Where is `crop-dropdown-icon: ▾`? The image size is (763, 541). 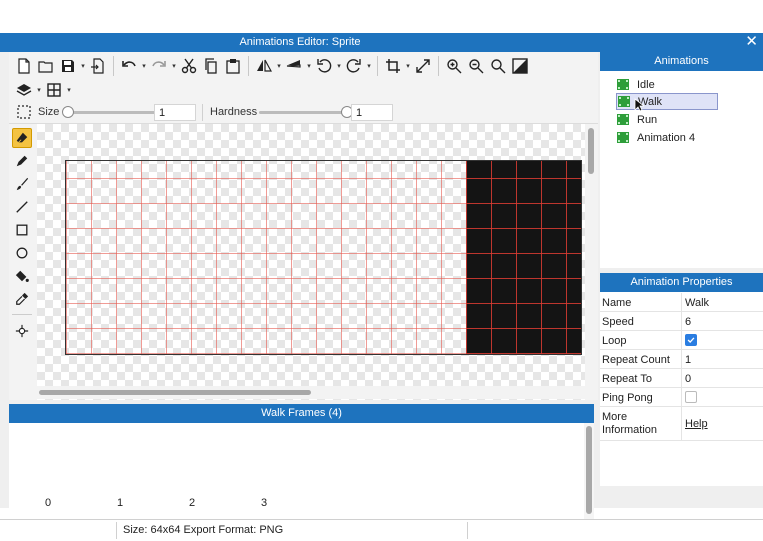 crop-dropdown-icon: ▾ is located at coordinates (408, 66).